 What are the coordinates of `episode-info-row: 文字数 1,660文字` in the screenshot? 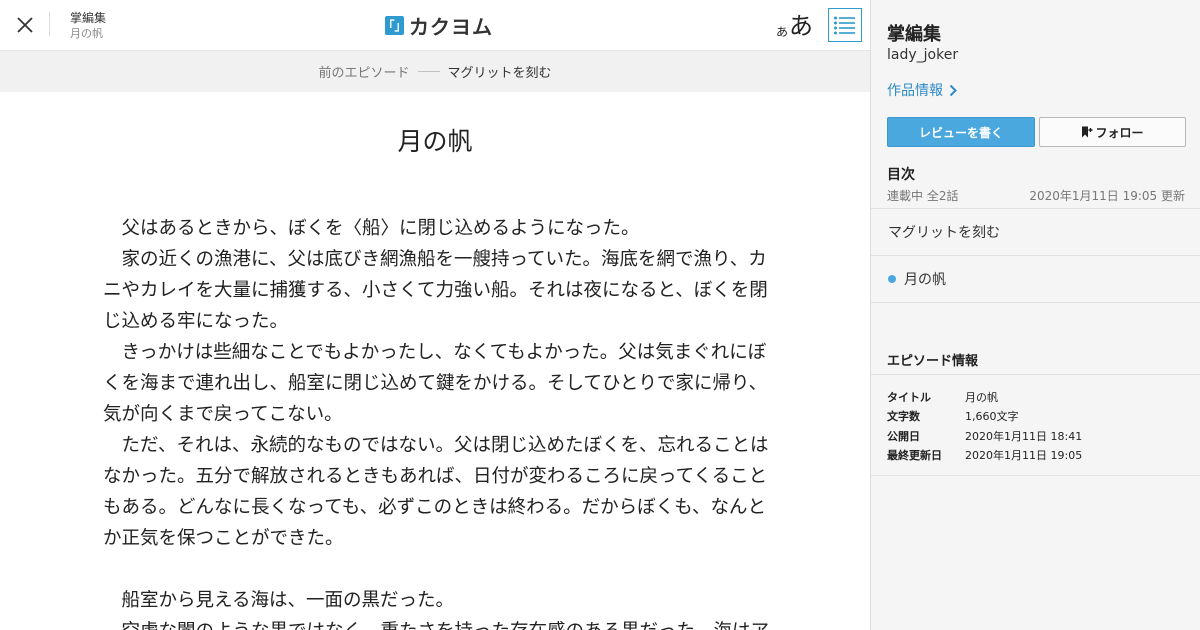 It's located at (984, 417).